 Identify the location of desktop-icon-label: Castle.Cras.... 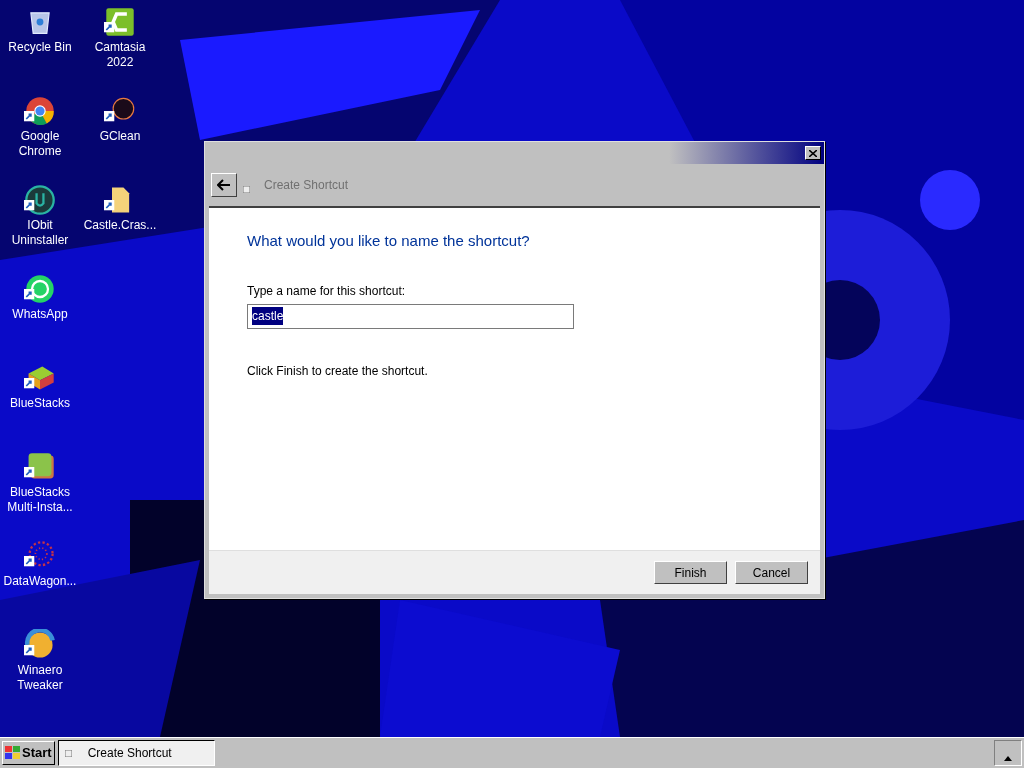
(120, 225).